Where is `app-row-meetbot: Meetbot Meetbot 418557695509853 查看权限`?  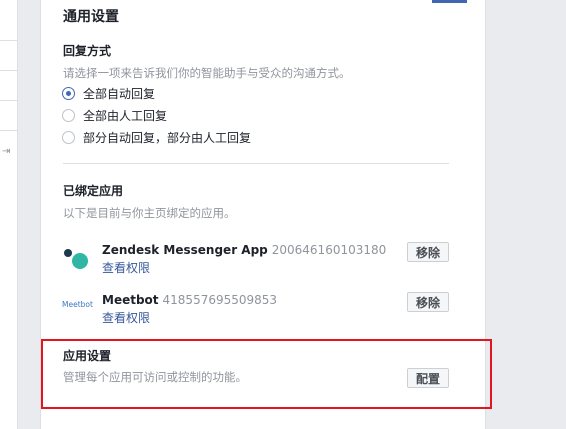
app-row-meetbot: Meetbot Meetbot 418557695509853 查看权限 is located at coordinates (257, 310).